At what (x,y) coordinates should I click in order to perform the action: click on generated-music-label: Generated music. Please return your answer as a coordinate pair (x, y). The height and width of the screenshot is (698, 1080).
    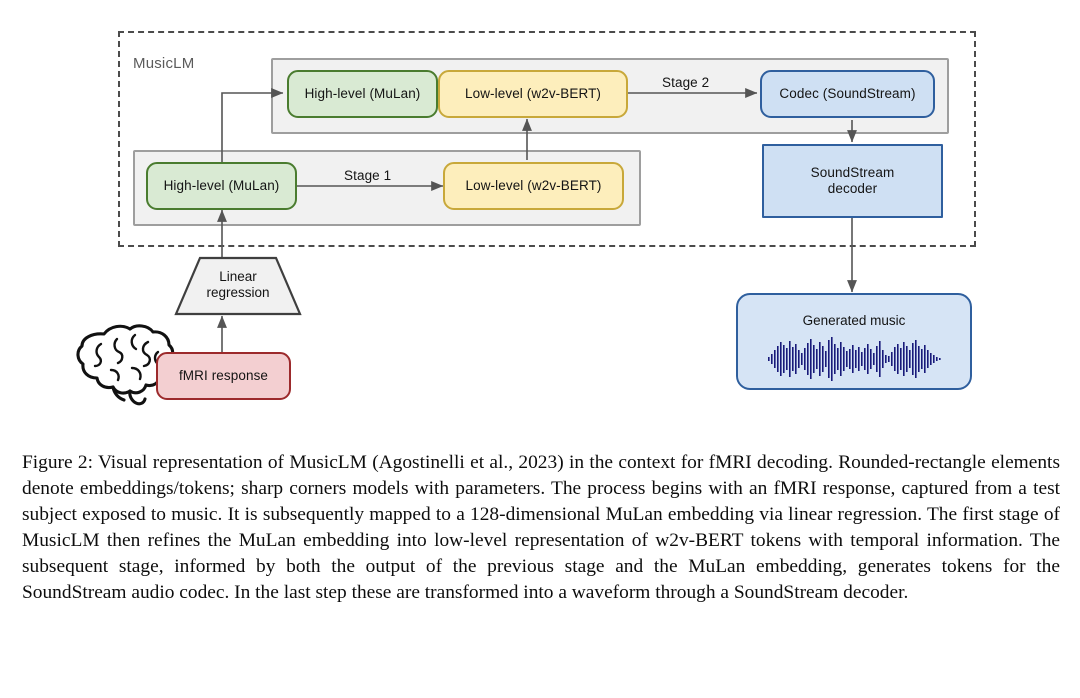
    Looking at the image, I should click on (854, 320).